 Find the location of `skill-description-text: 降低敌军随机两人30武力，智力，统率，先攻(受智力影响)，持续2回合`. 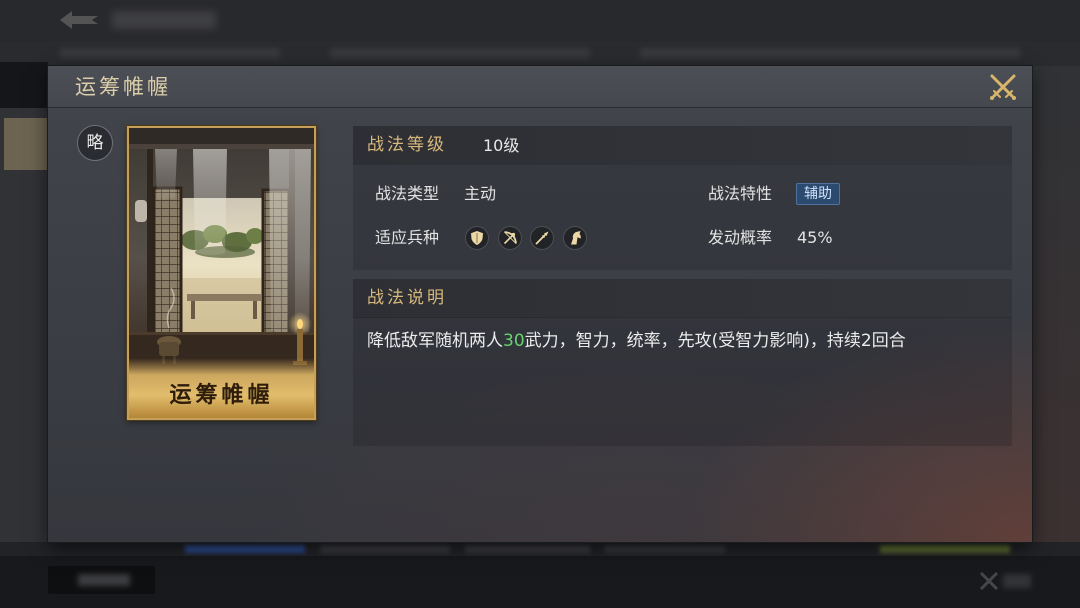

skill-description-text: 降低敌军随机两人30武力，智力，统率，先攻(受智力影响)，持续2回合 is located at coordinates (636, 341).